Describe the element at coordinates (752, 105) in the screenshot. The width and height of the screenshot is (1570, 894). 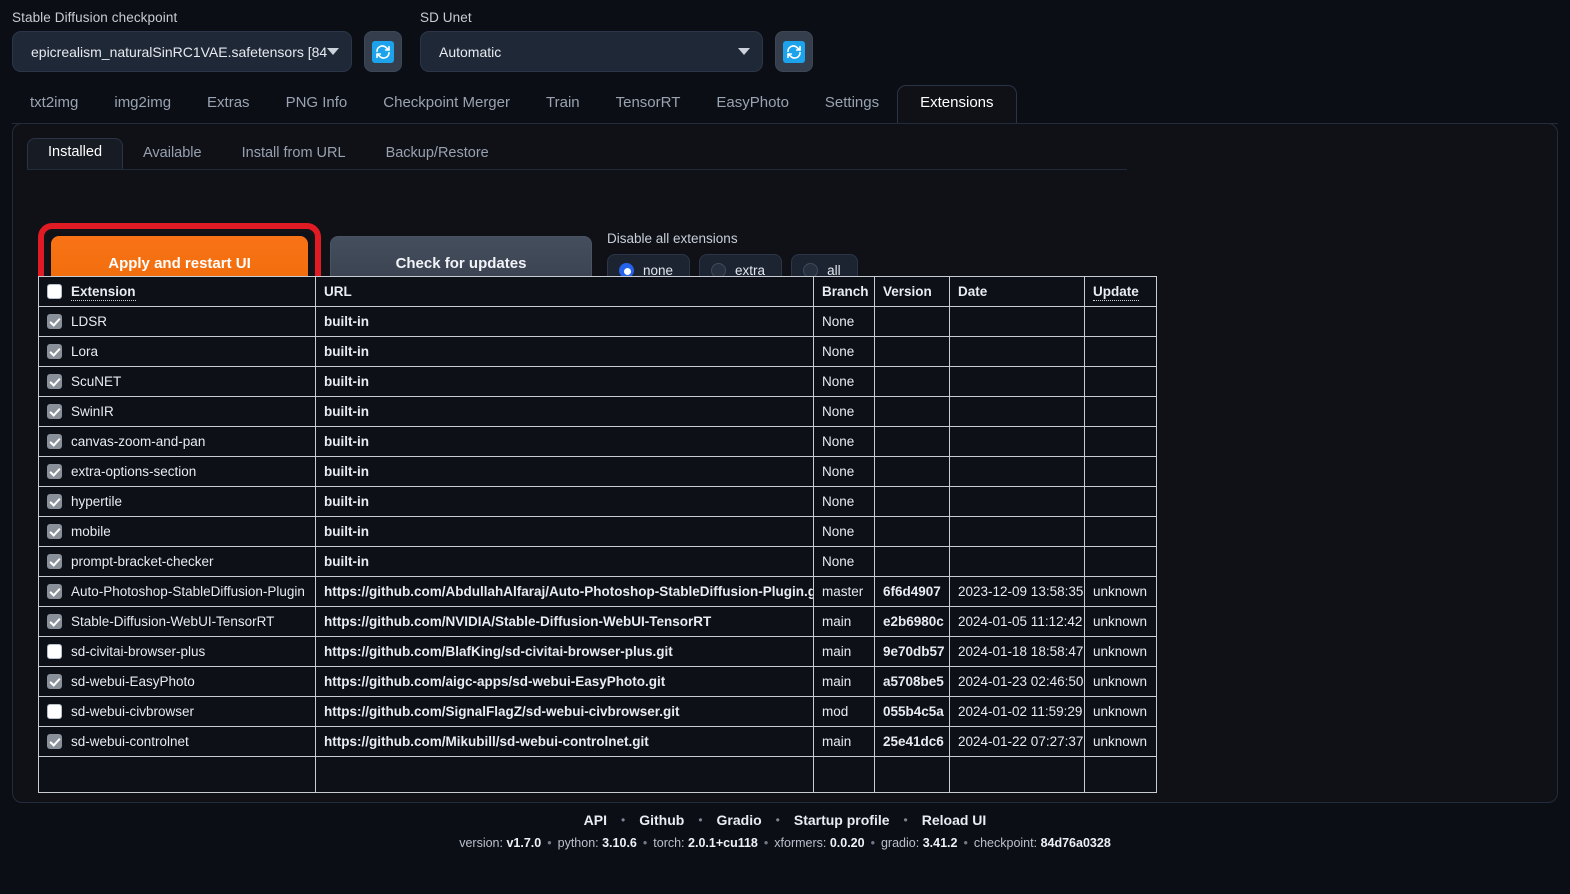
I see `tab-easyphoto: EasyPhoto` at that location.